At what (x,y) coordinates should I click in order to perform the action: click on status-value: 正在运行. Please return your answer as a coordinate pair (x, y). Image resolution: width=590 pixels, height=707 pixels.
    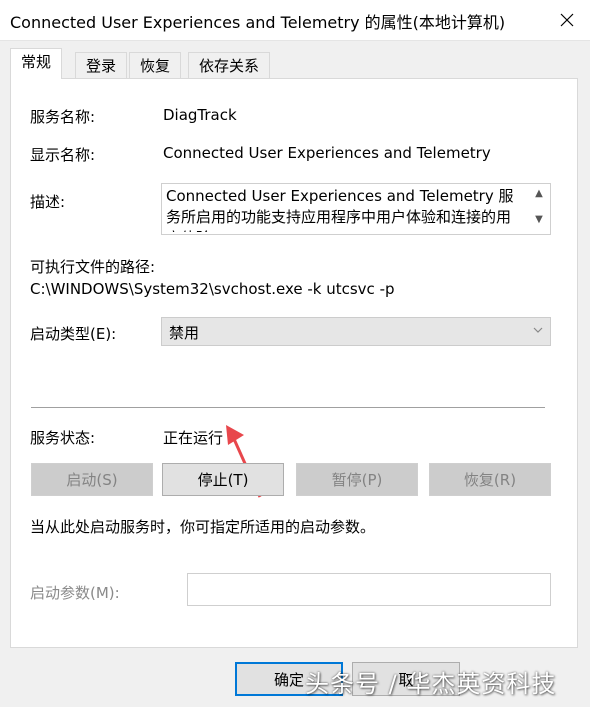
    Looking at the image, I should click on (193, 438).